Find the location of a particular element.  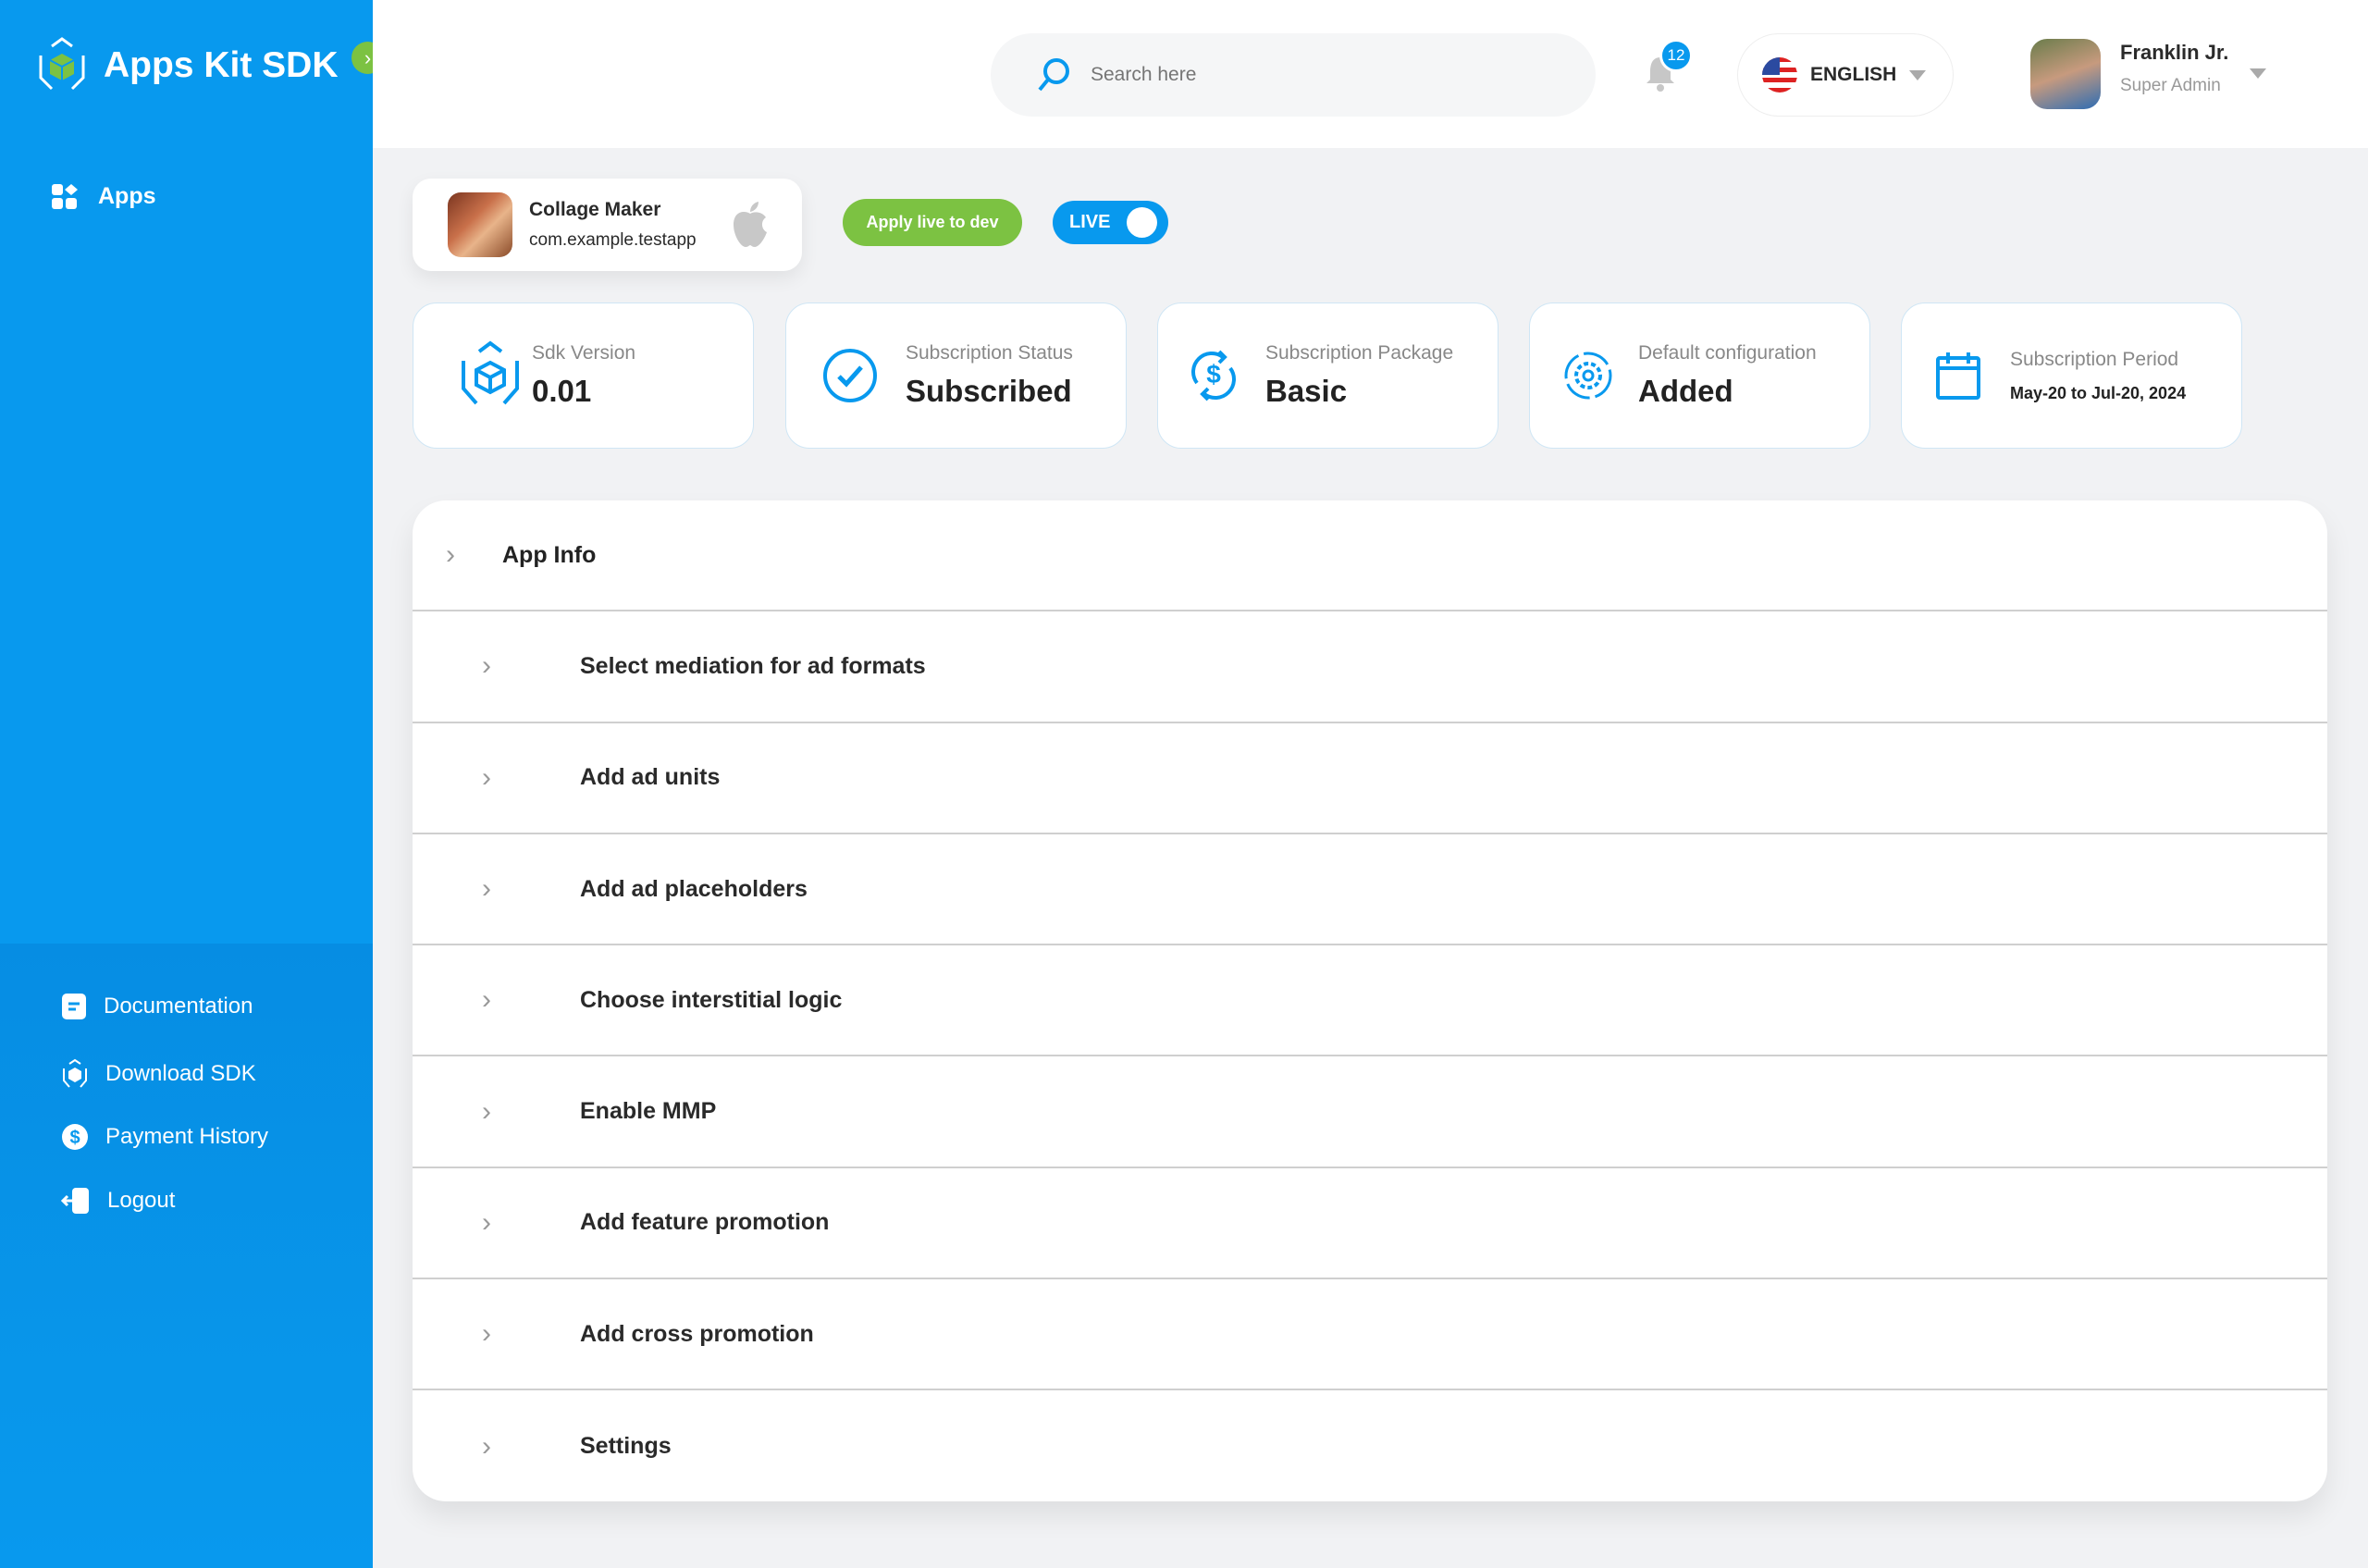

language-label: ENGLISH is located at coordinates (1854, 74).